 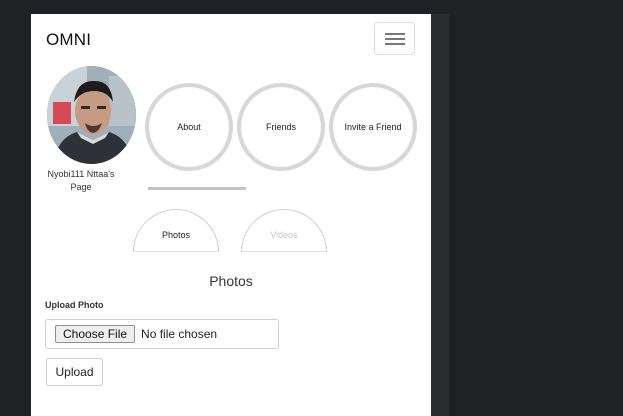 I want to click on tab-photos-label: Photos, so click(x=176, y=235).